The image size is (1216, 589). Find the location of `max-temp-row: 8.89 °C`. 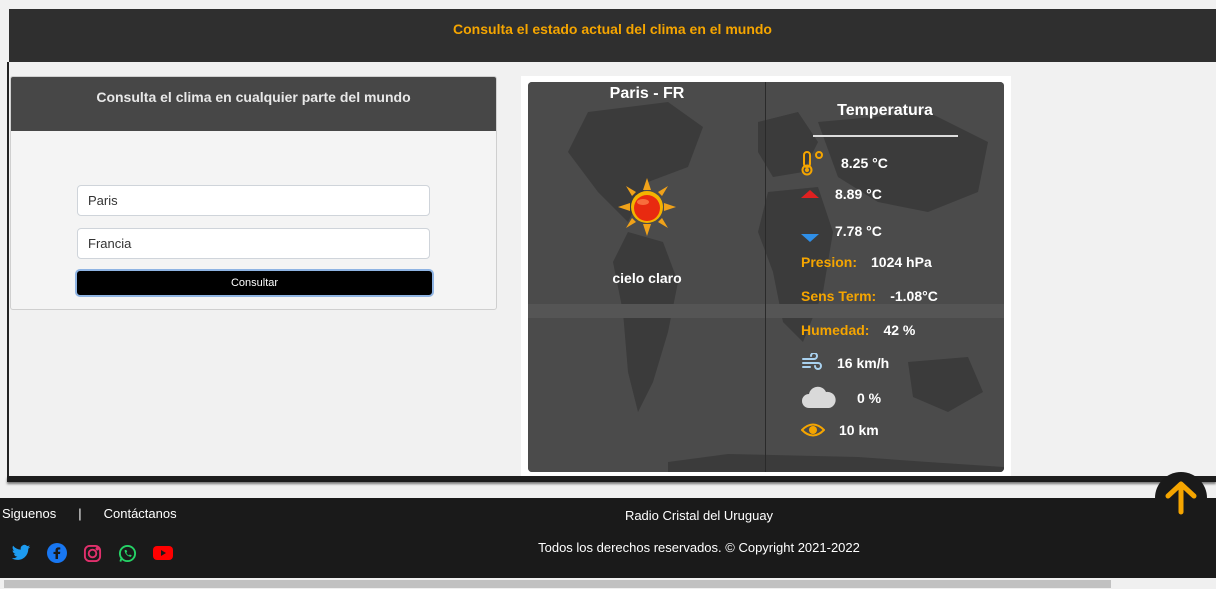

max-temp-row: 8.89 °C is located at coordinates (841, 194).